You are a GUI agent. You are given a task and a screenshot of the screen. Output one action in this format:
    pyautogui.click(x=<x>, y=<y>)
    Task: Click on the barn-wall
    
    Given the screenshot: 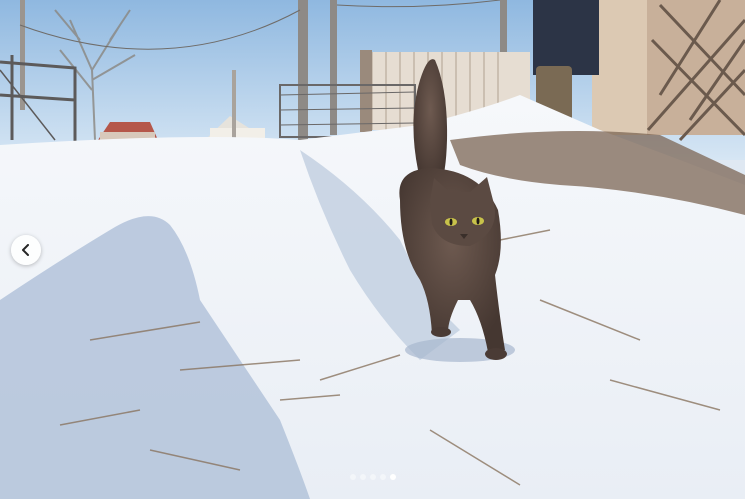 What is the action you would take?
    pyautogui.click(x=668, y=71)
    